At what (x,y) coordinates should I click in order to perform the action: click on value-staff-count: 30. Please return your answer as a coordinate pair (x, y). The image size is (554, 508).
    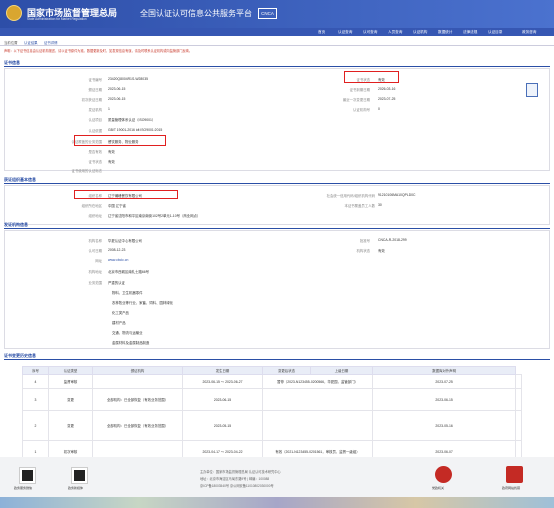
    Looking at the image, I should click on (380, 205).